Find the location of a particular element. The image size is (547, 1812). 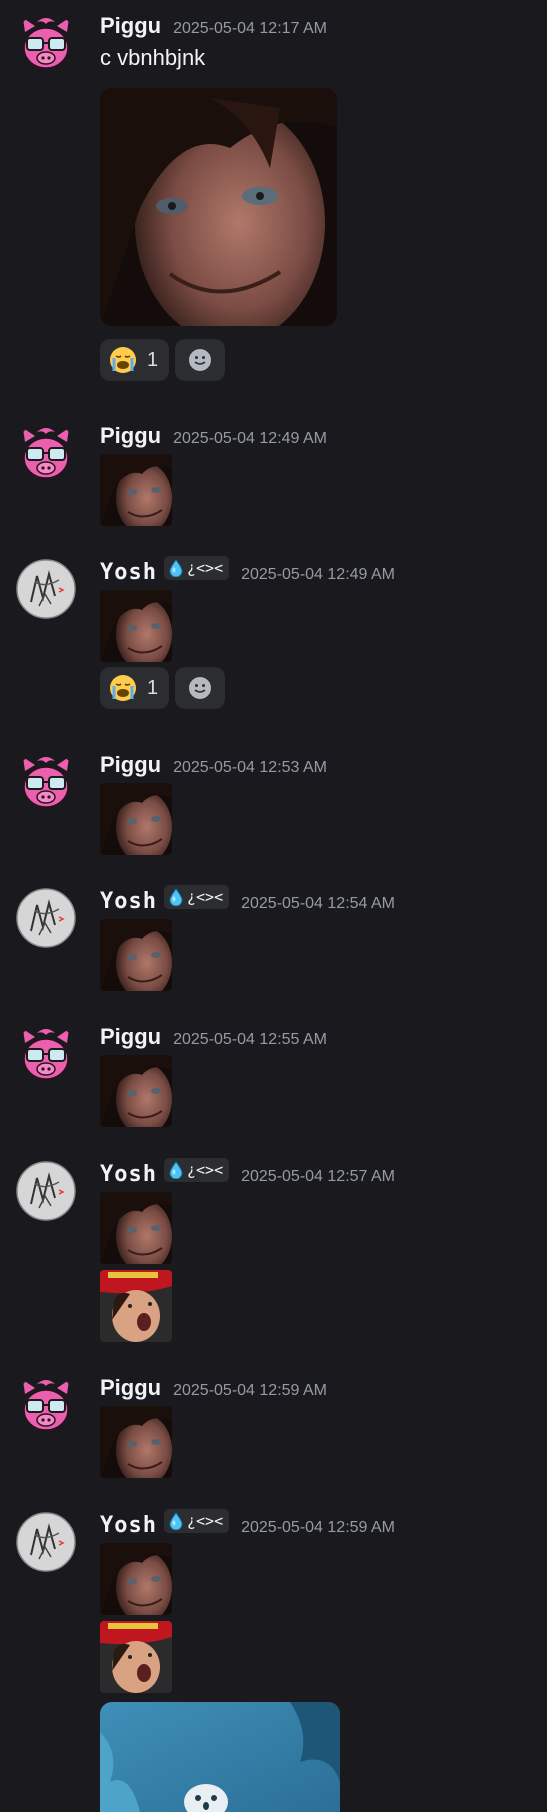

message-header: Piggu 2025-05-04 12:59 AM is located at coordinates (213, 1388).